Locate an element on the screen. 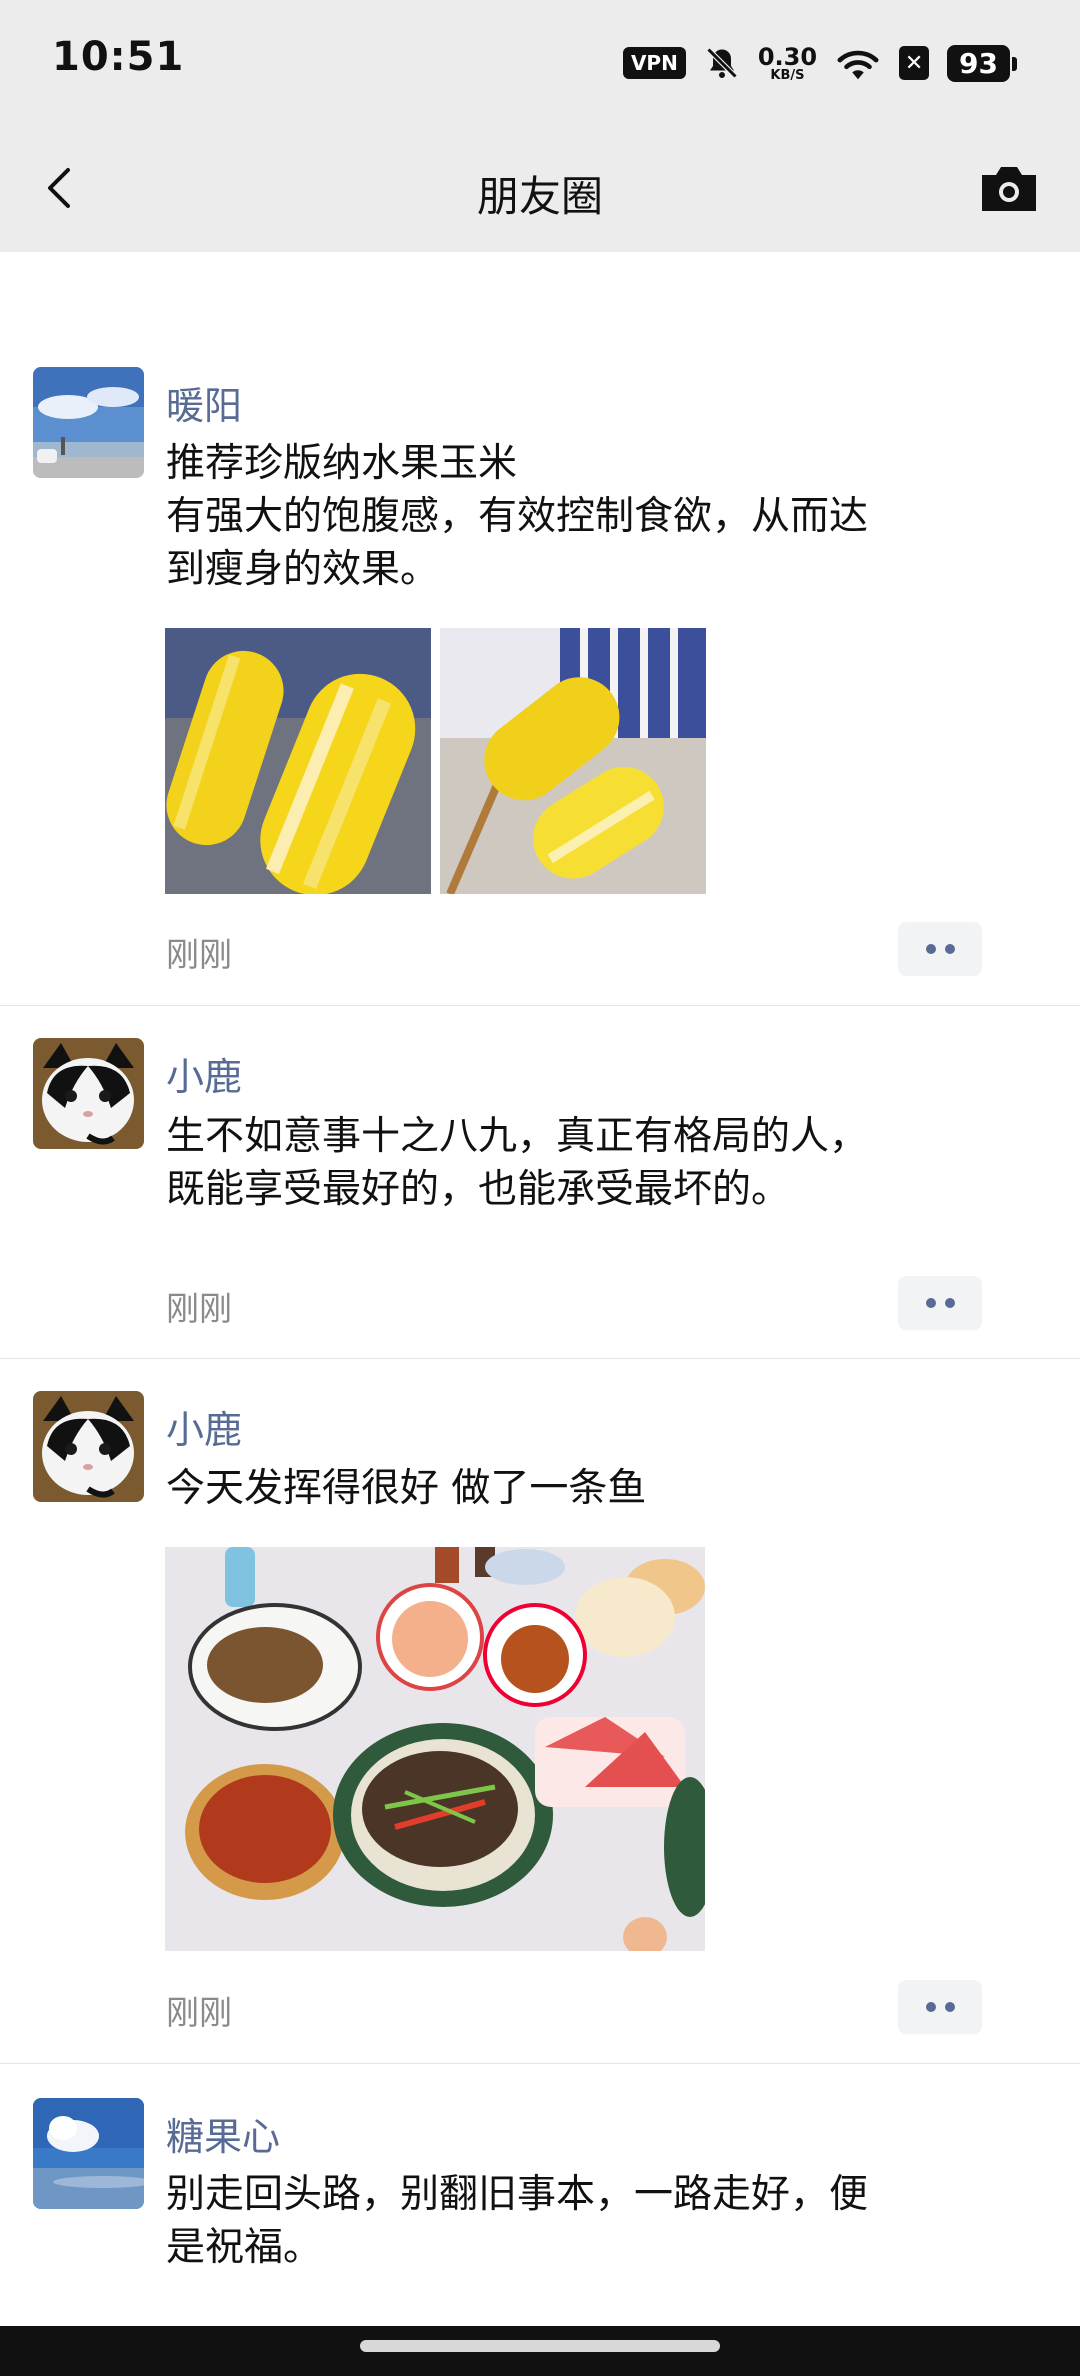 This screenshot has height=2376, width=1080. nav-bar: 朋友圈 is located at coordinates (540, 188).